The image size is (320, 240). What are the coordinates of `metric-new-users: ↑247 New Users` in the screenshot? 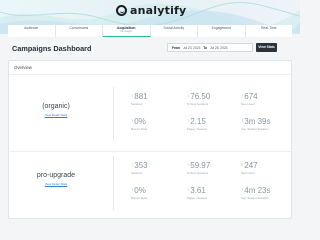 It's located at (266, 170).